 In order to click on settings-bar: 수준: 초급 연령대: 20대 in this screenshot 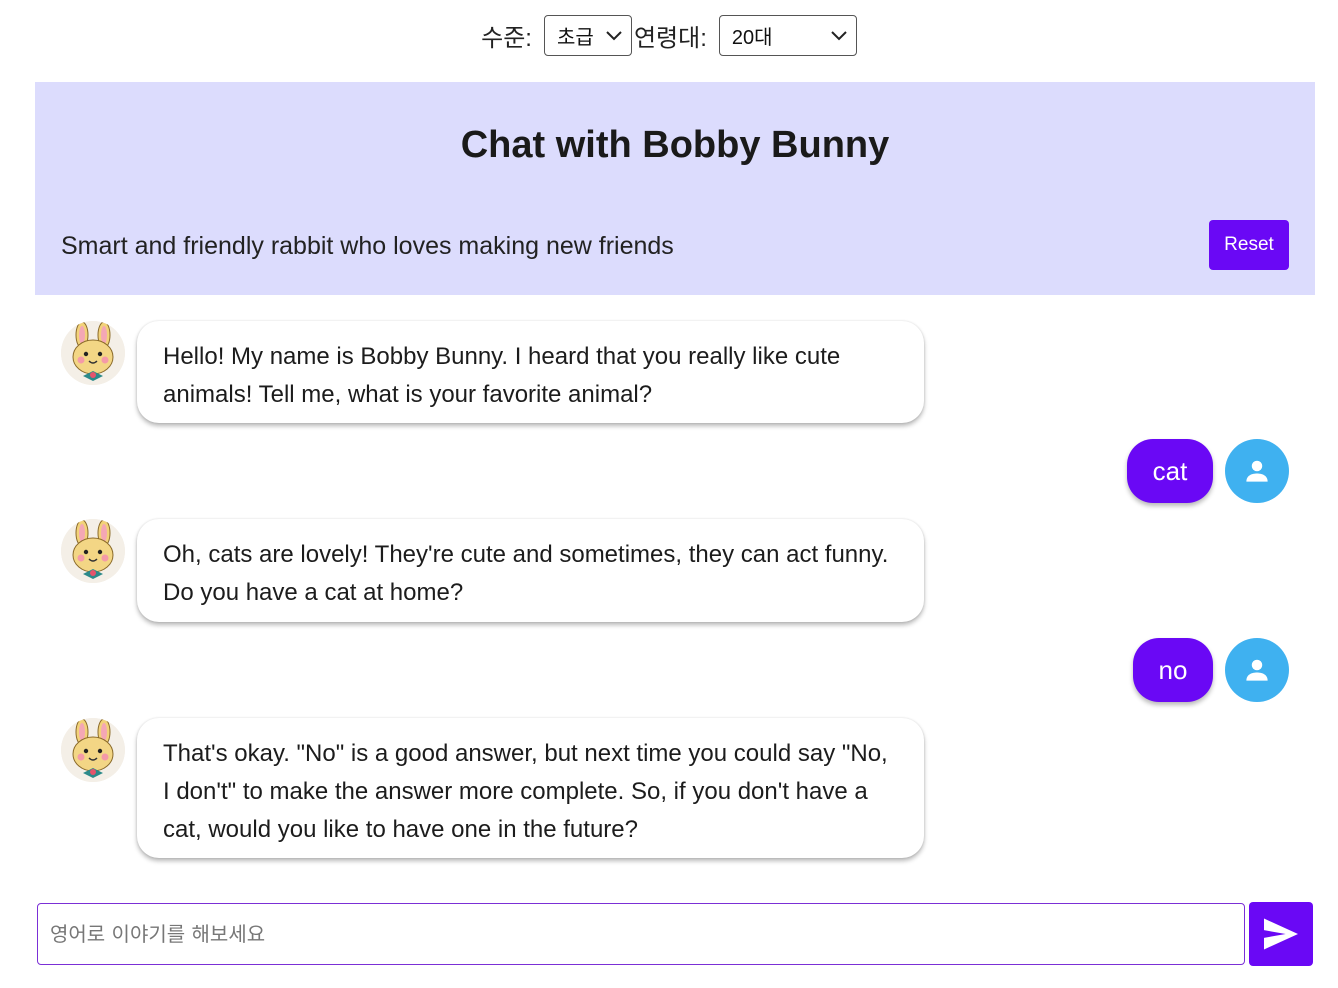, I will do `click(669, 35)`.